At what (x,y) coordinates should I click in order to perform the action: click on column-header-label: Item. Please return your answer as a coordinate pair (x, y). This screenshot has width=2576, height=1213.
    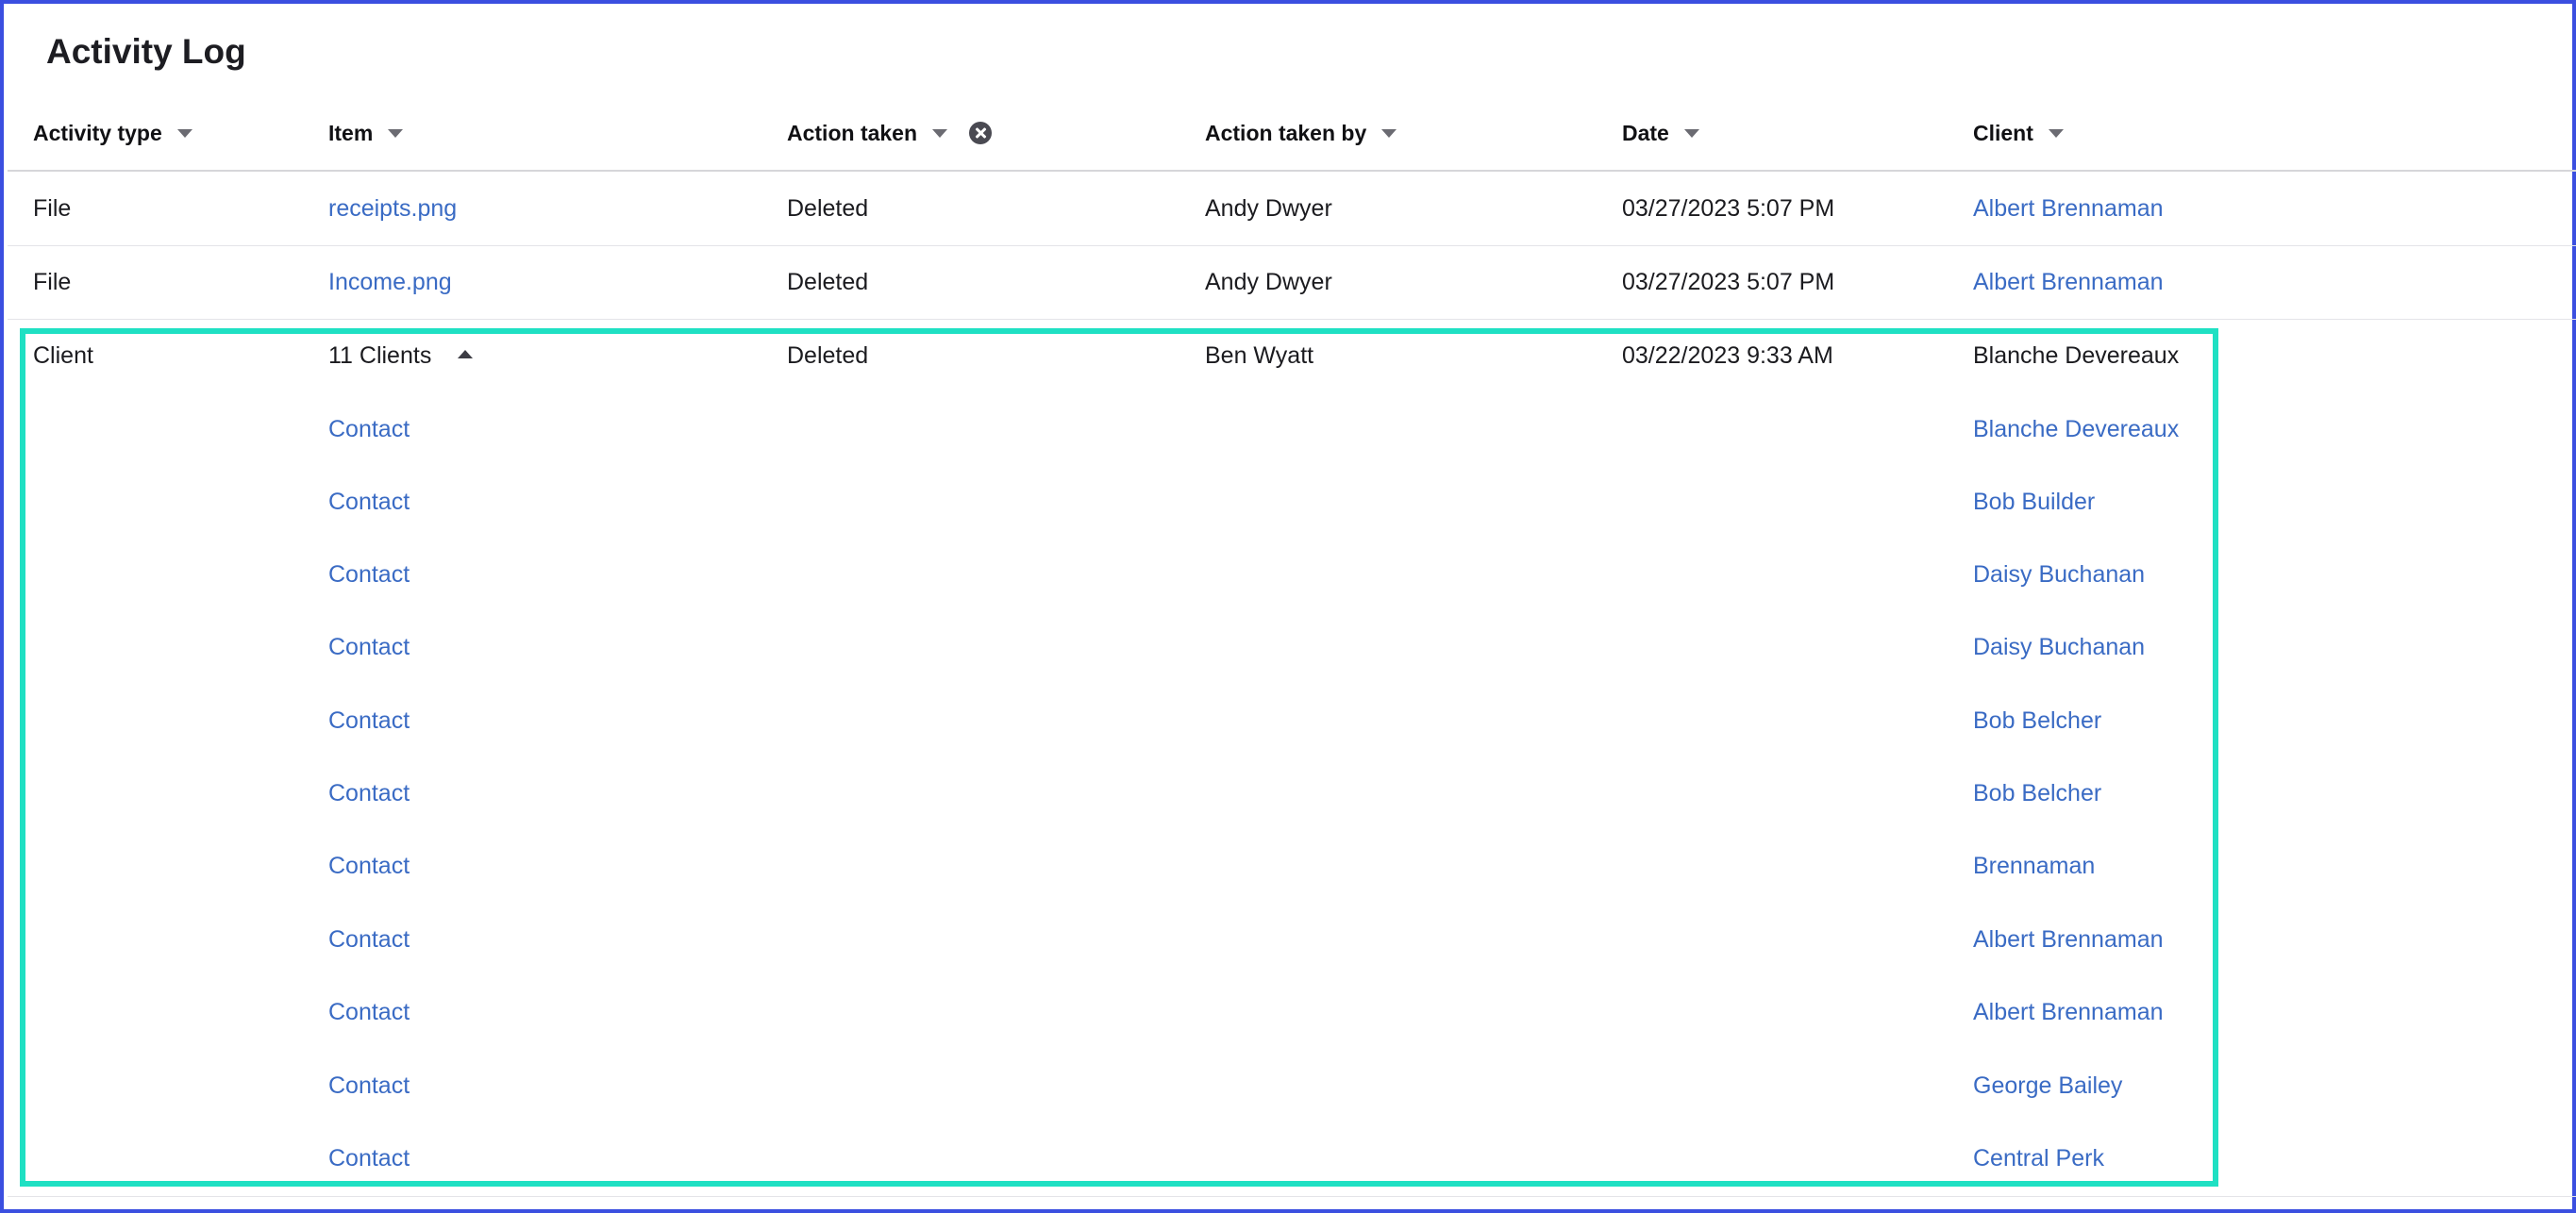
    Looking at the image, I should click on (351, 133).